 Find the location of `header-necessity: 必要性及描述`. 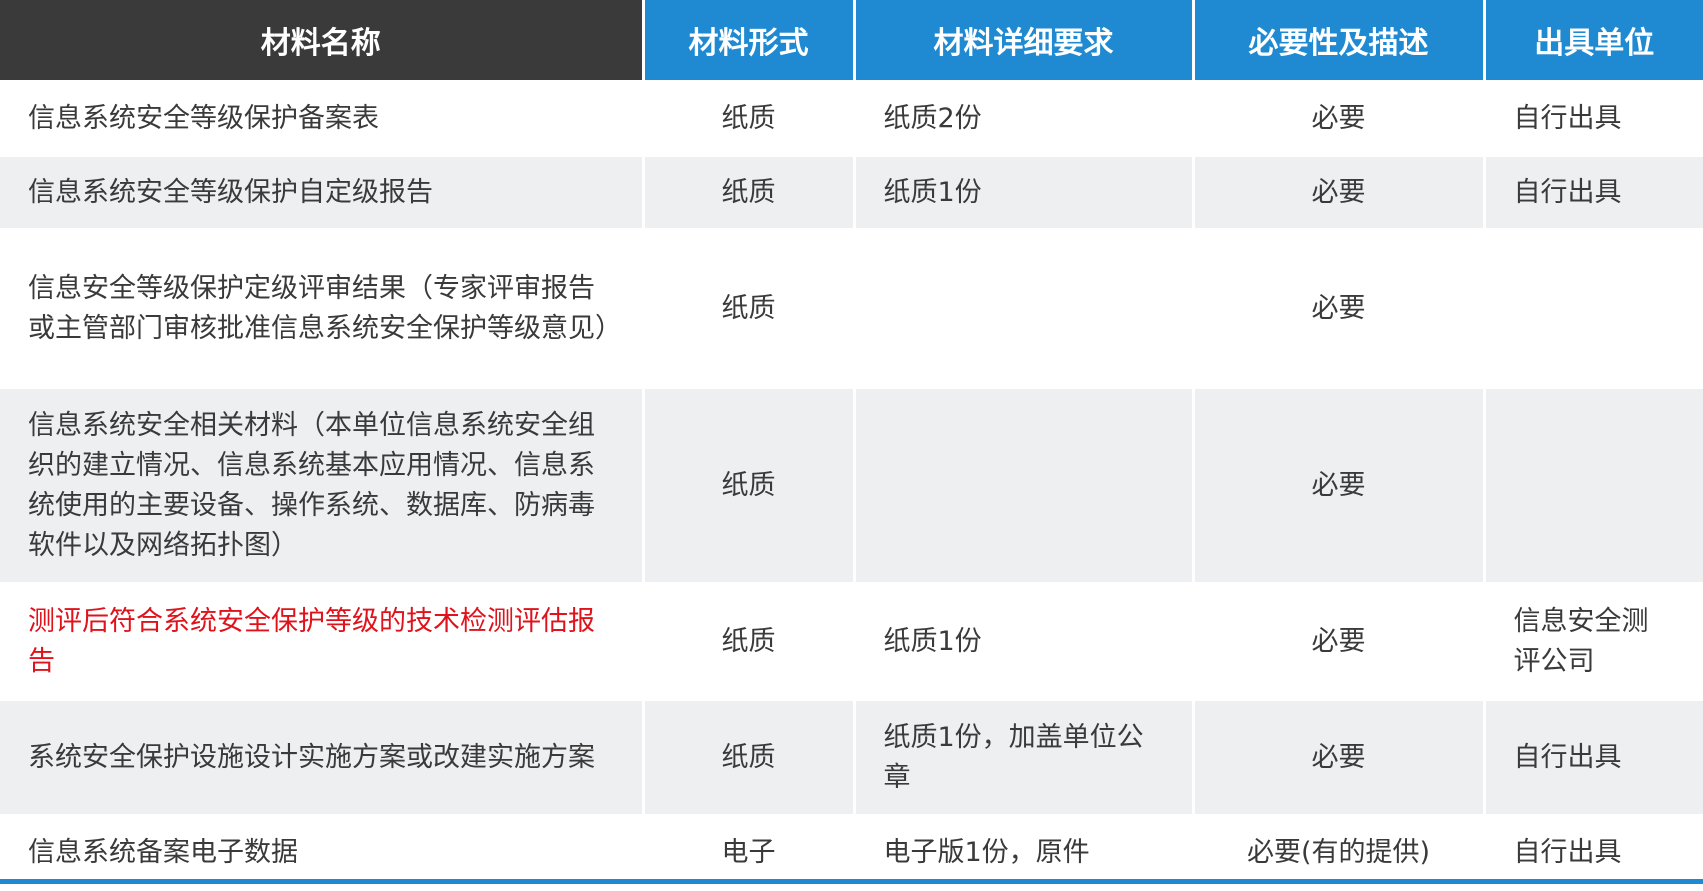

header-necessity: 必要性及描述 is located at coordinates (1339, 41).